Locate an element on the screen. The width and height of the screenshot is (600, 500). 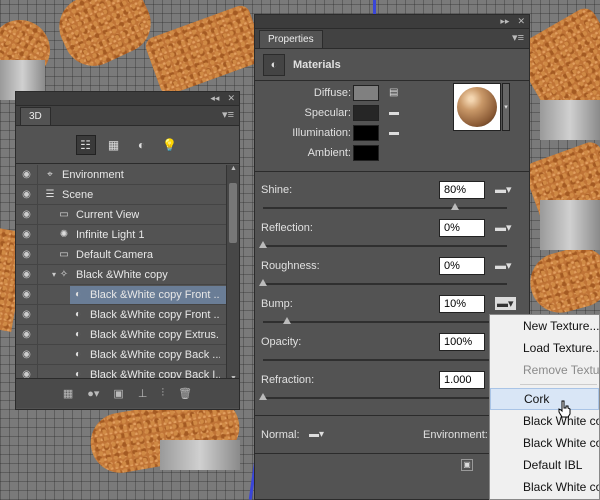
scroll-thumb is located at coordinates (233, 213).